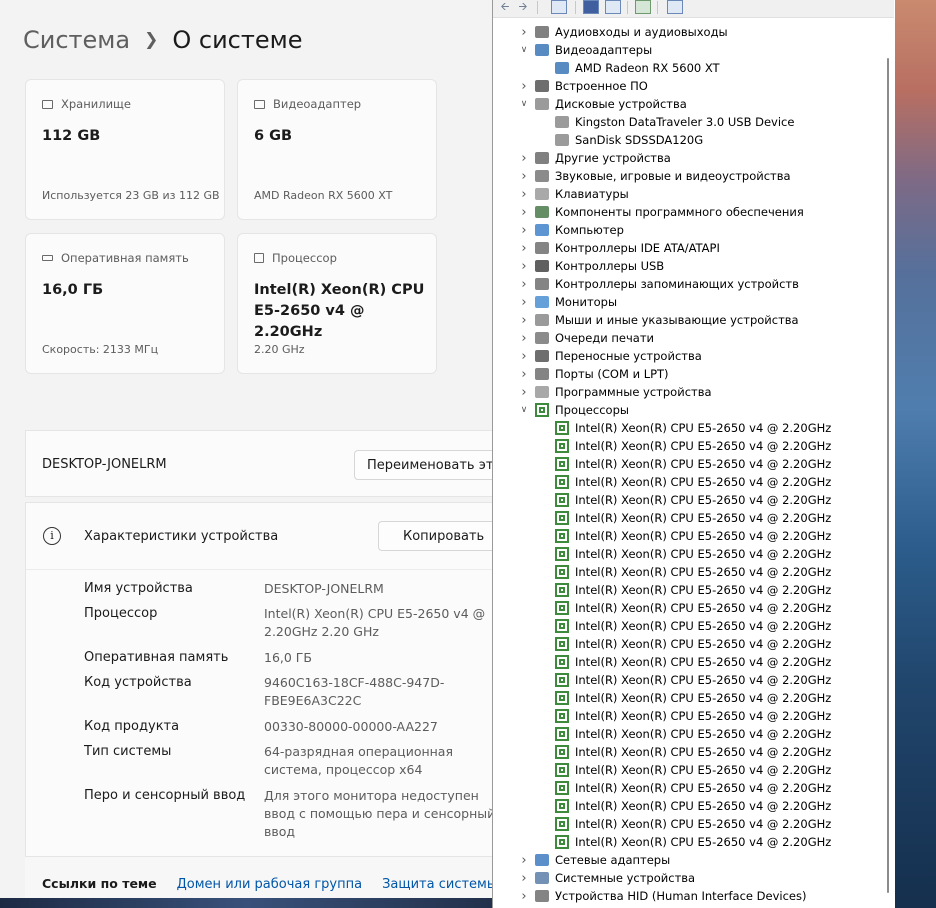  What do you see at coordinates (643, 7) in the screenshot?
I see `update-driver-icon` at bounding box center [643, 7].